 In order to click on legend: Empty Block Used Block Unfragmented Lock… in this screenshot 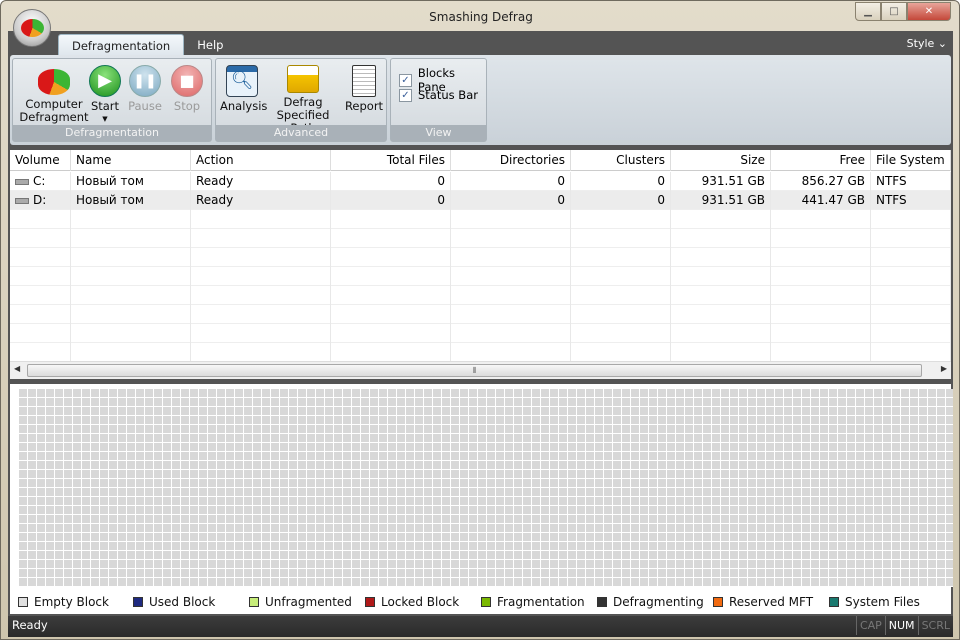, I will do `click(480, 603)`.